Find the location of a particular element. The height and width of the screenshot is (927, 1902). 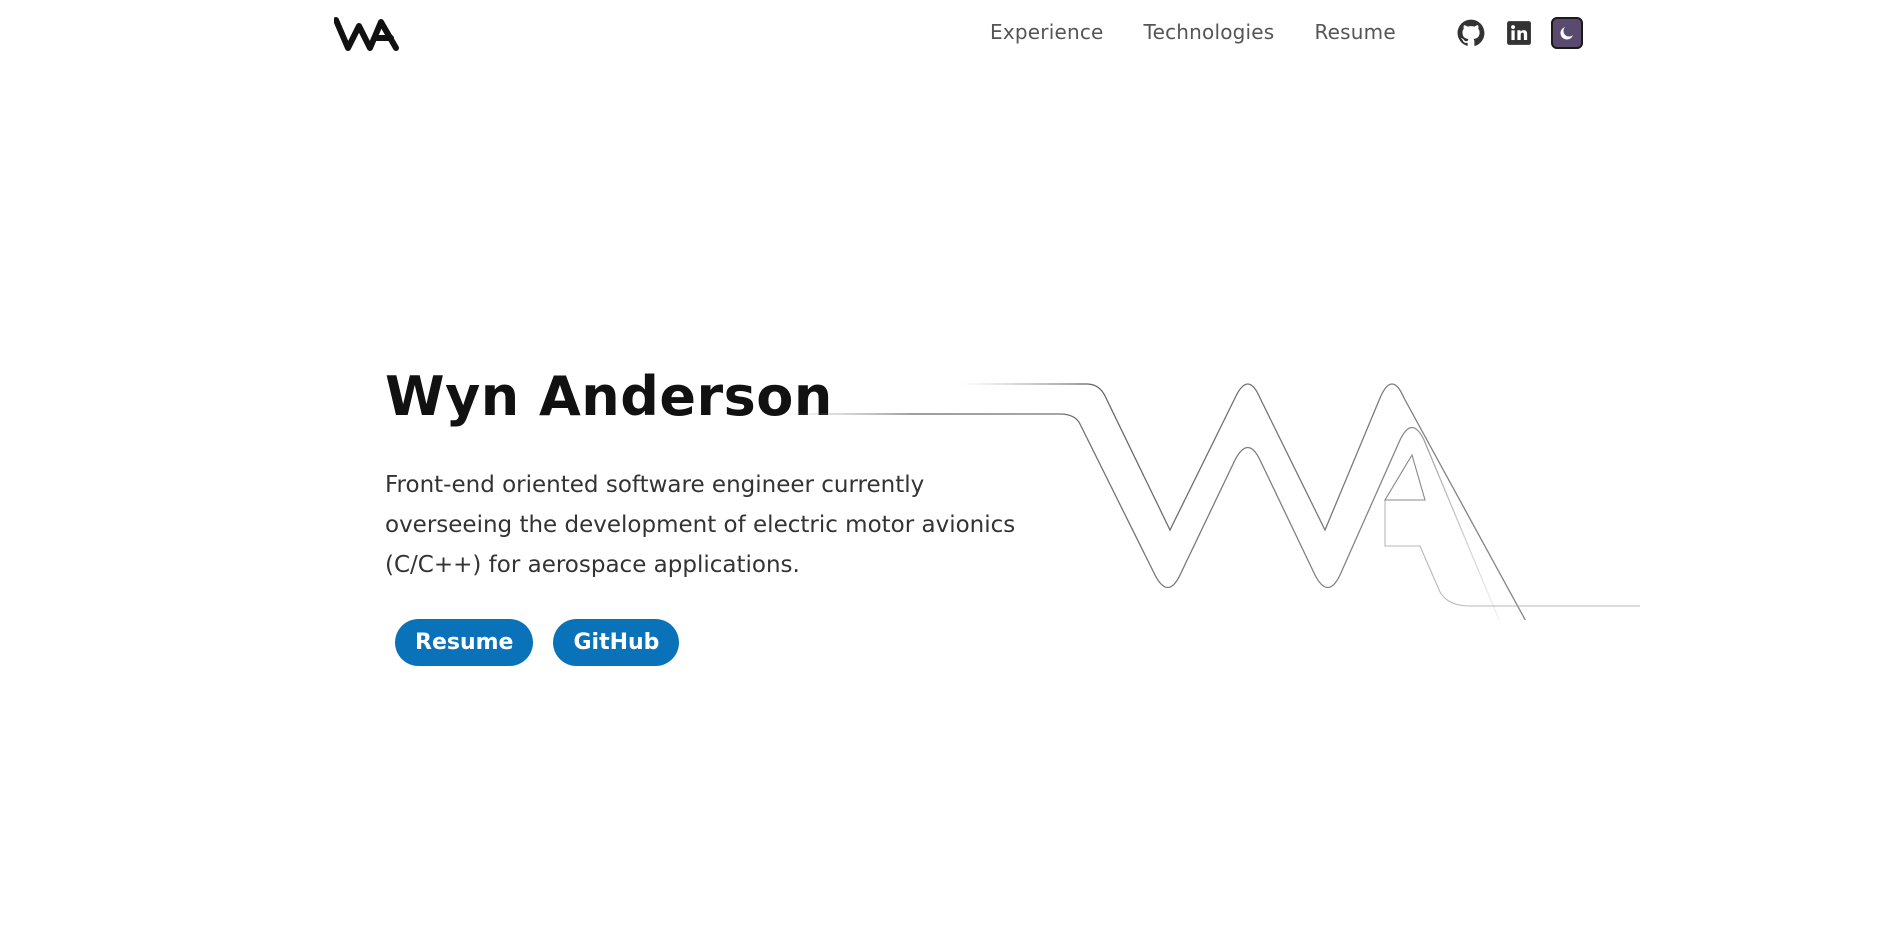

hero-actions: Resume GitHub is located at coordinates (537, 642).